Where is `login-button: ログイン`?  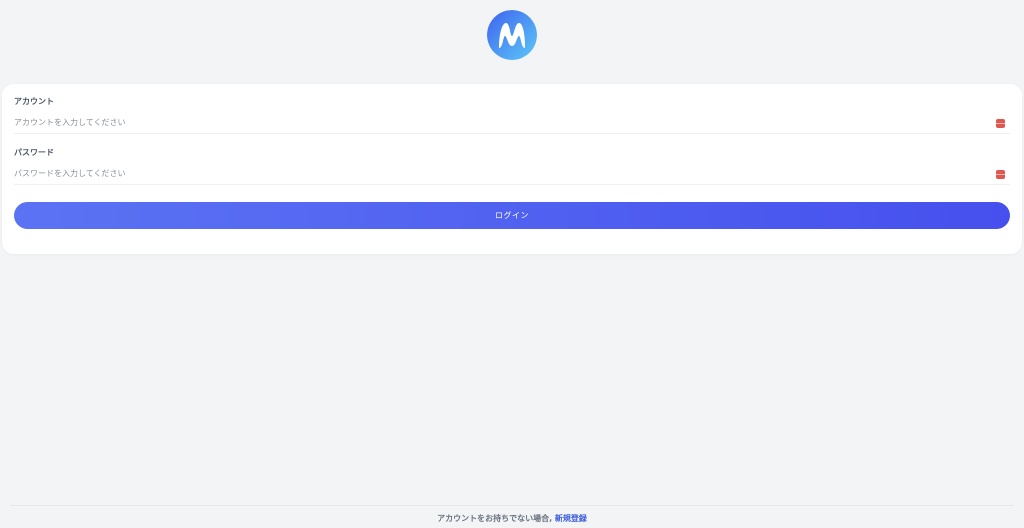 login-button: ログイン is located at coordinates (512, 215).